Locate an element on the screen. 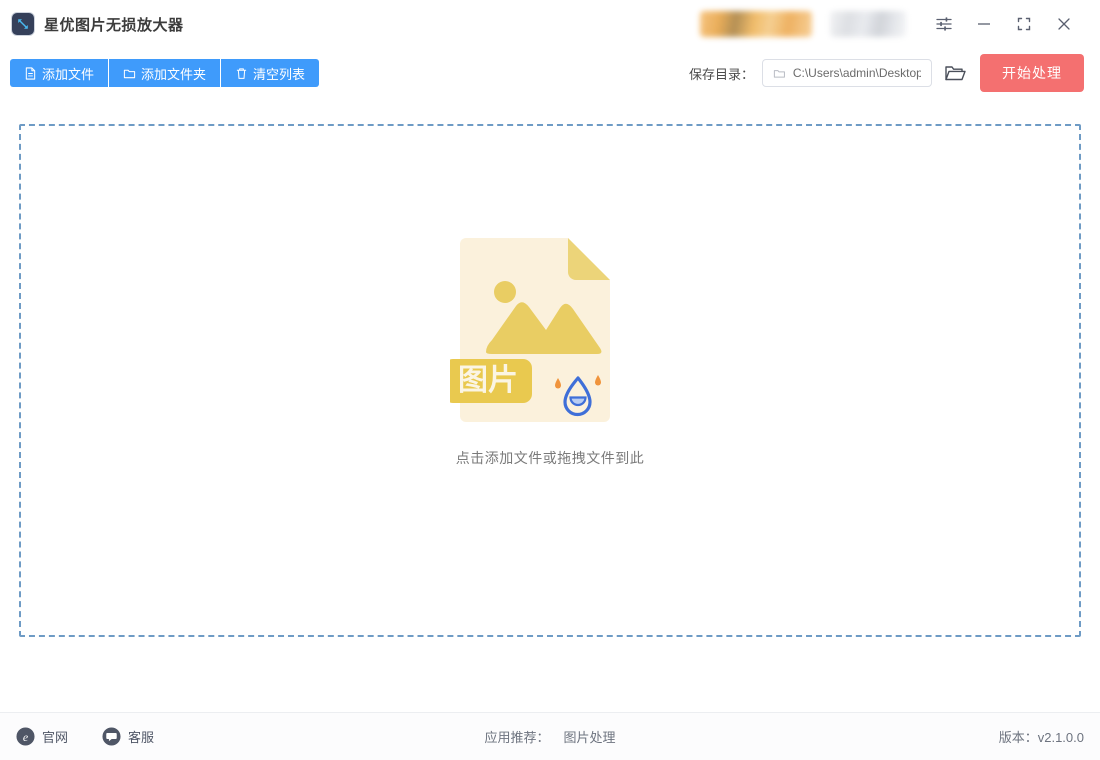  close-button is located at coordinates (1064, 24).